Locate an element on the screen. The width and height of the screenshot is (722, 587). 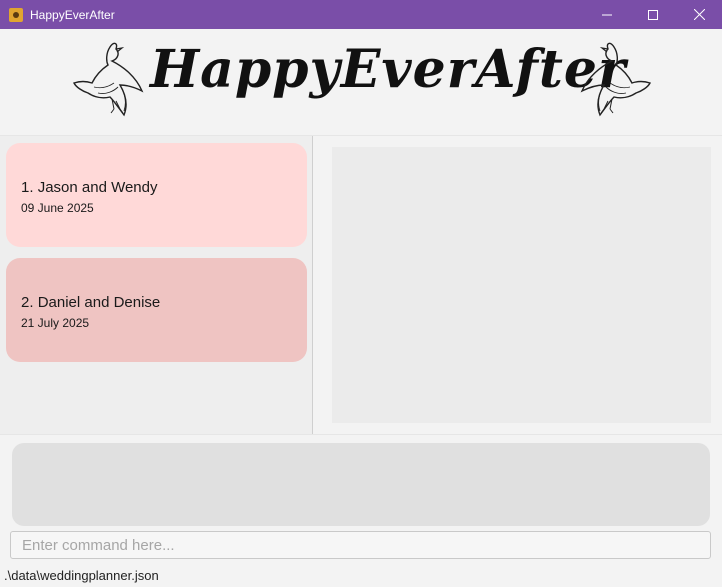
wedding-card: 1. Jason and Wendy 09 June 2025 is located at coordinates (156, 195).